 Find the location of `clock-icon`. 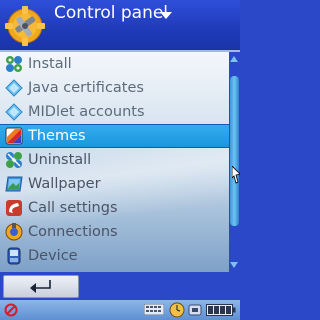

clock-icon is located at coordinates (177, 310).